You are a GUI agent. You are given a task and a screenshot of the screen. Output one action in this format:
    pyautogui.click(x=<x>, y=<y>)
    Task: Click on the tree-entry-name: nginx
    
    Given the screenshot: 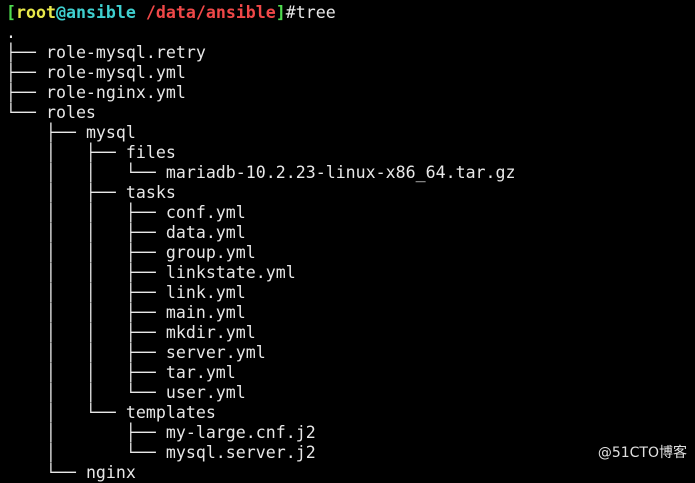 What is the action you would take?
    pyautogui.click(x=110, y=472)
    